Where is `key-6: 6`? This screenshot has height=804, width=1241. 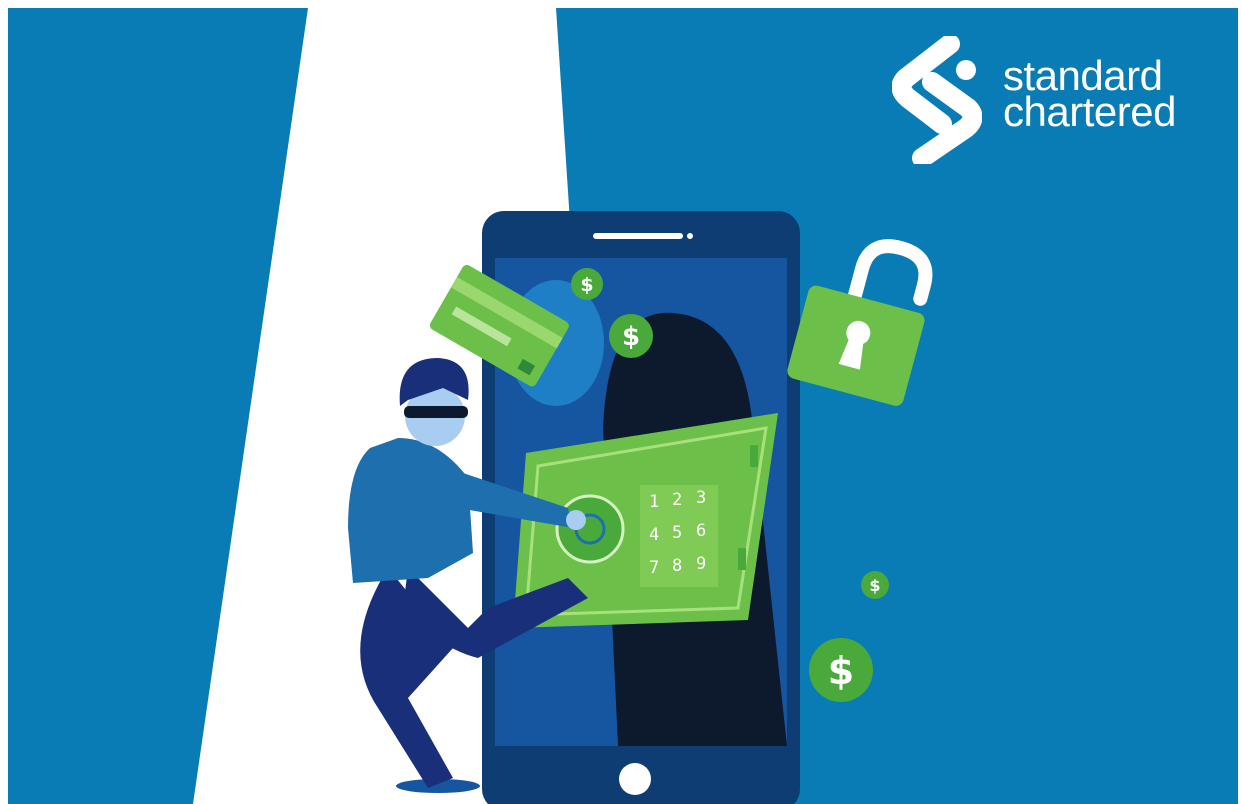 key-6: 6 is located at coordinates (701, 531).